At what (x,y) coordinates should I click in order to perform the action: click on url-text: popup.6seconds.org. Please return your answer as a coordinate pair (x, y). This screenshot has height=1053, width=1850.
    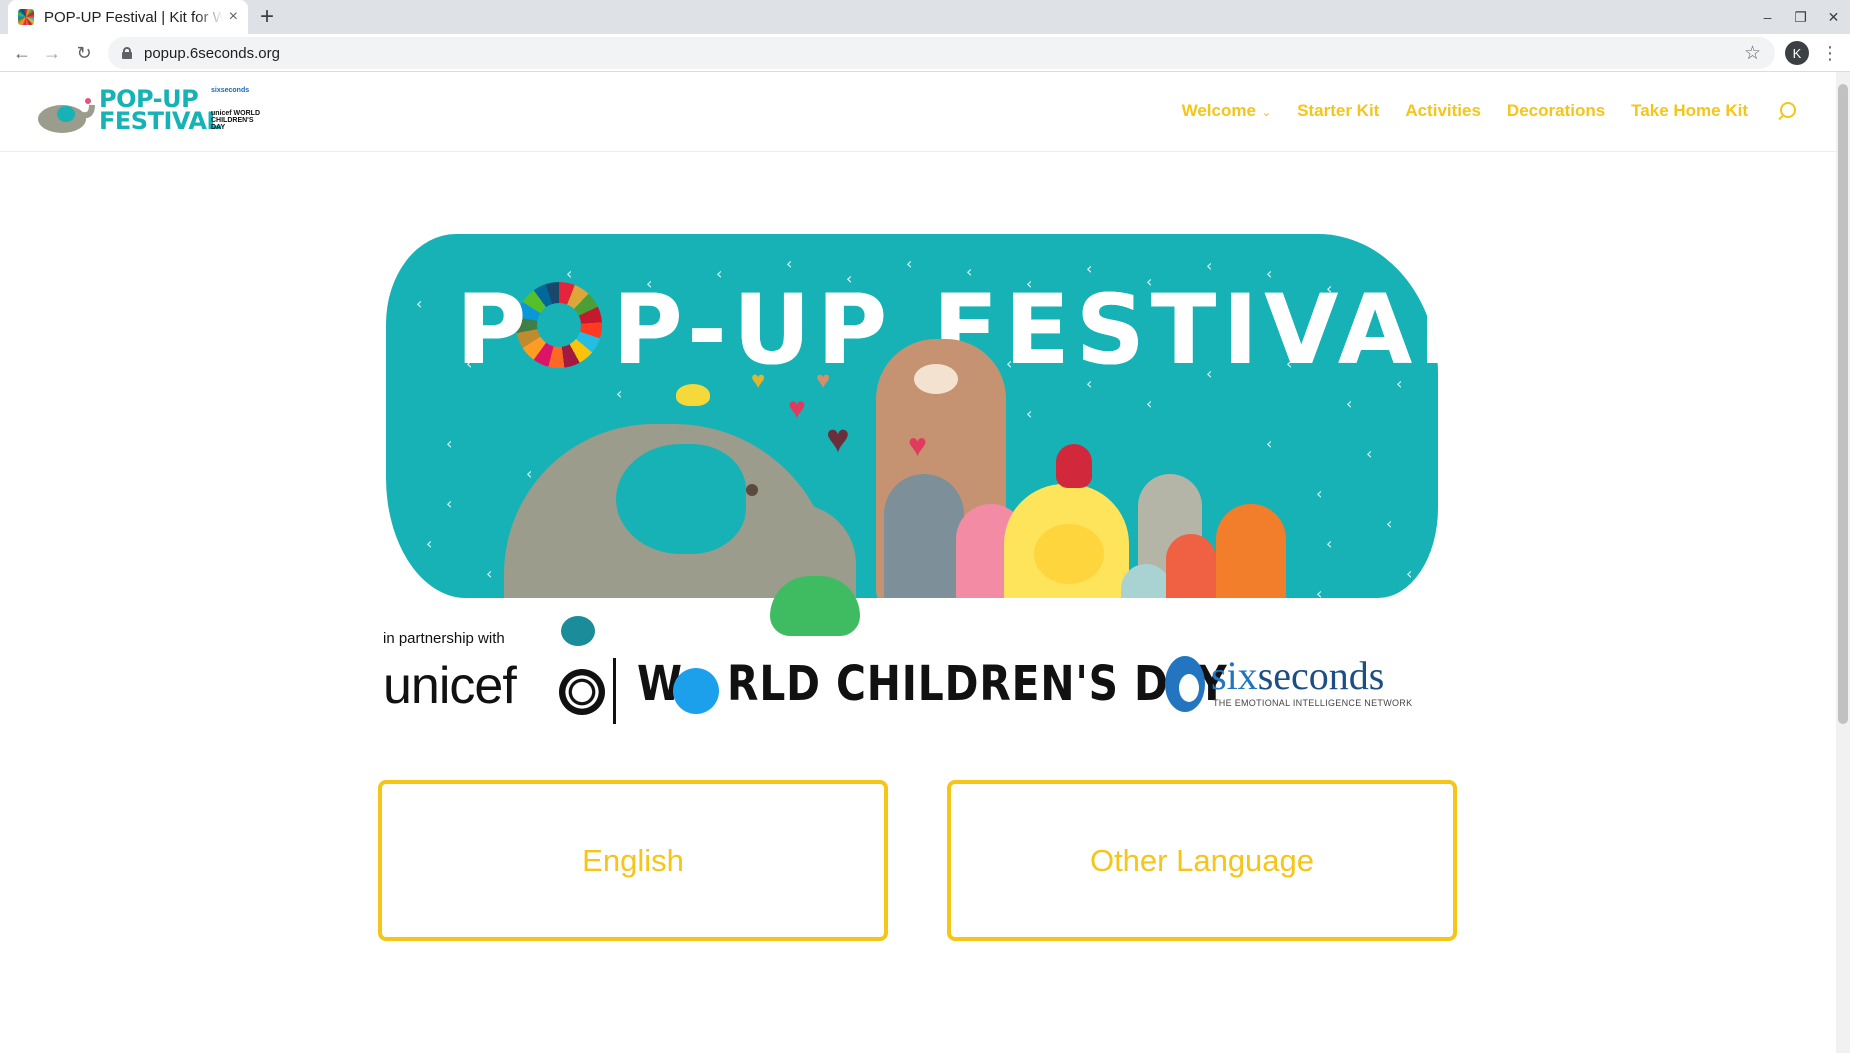
    Looking at the image, I should click on (944, 53).